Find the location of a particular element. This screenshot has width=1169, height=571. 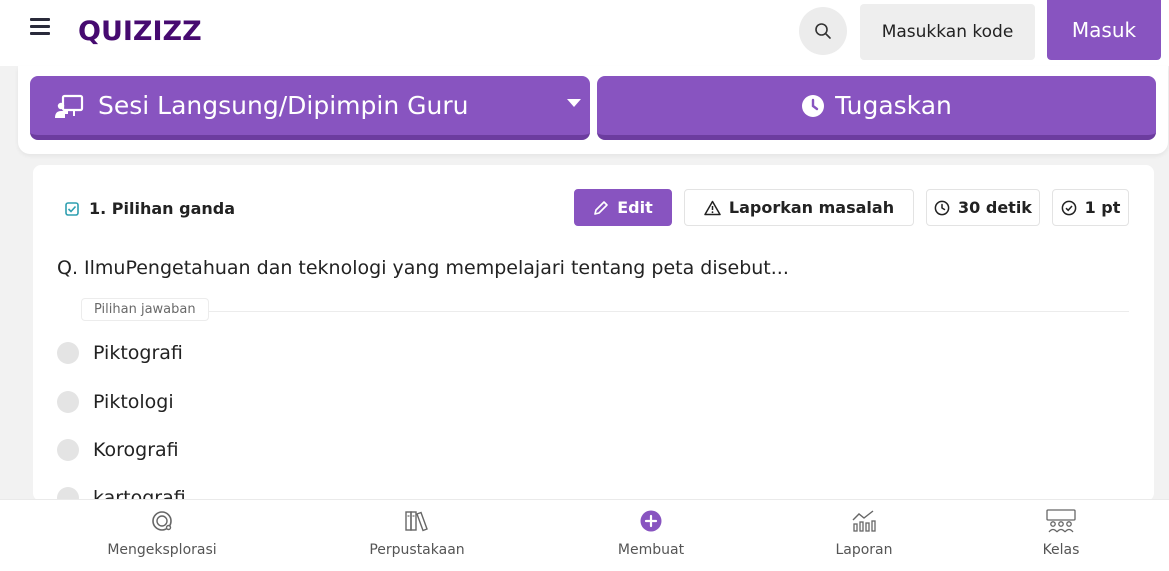

question-type-label: 1. Pilihan ganda is located at coordinates (162, 208).